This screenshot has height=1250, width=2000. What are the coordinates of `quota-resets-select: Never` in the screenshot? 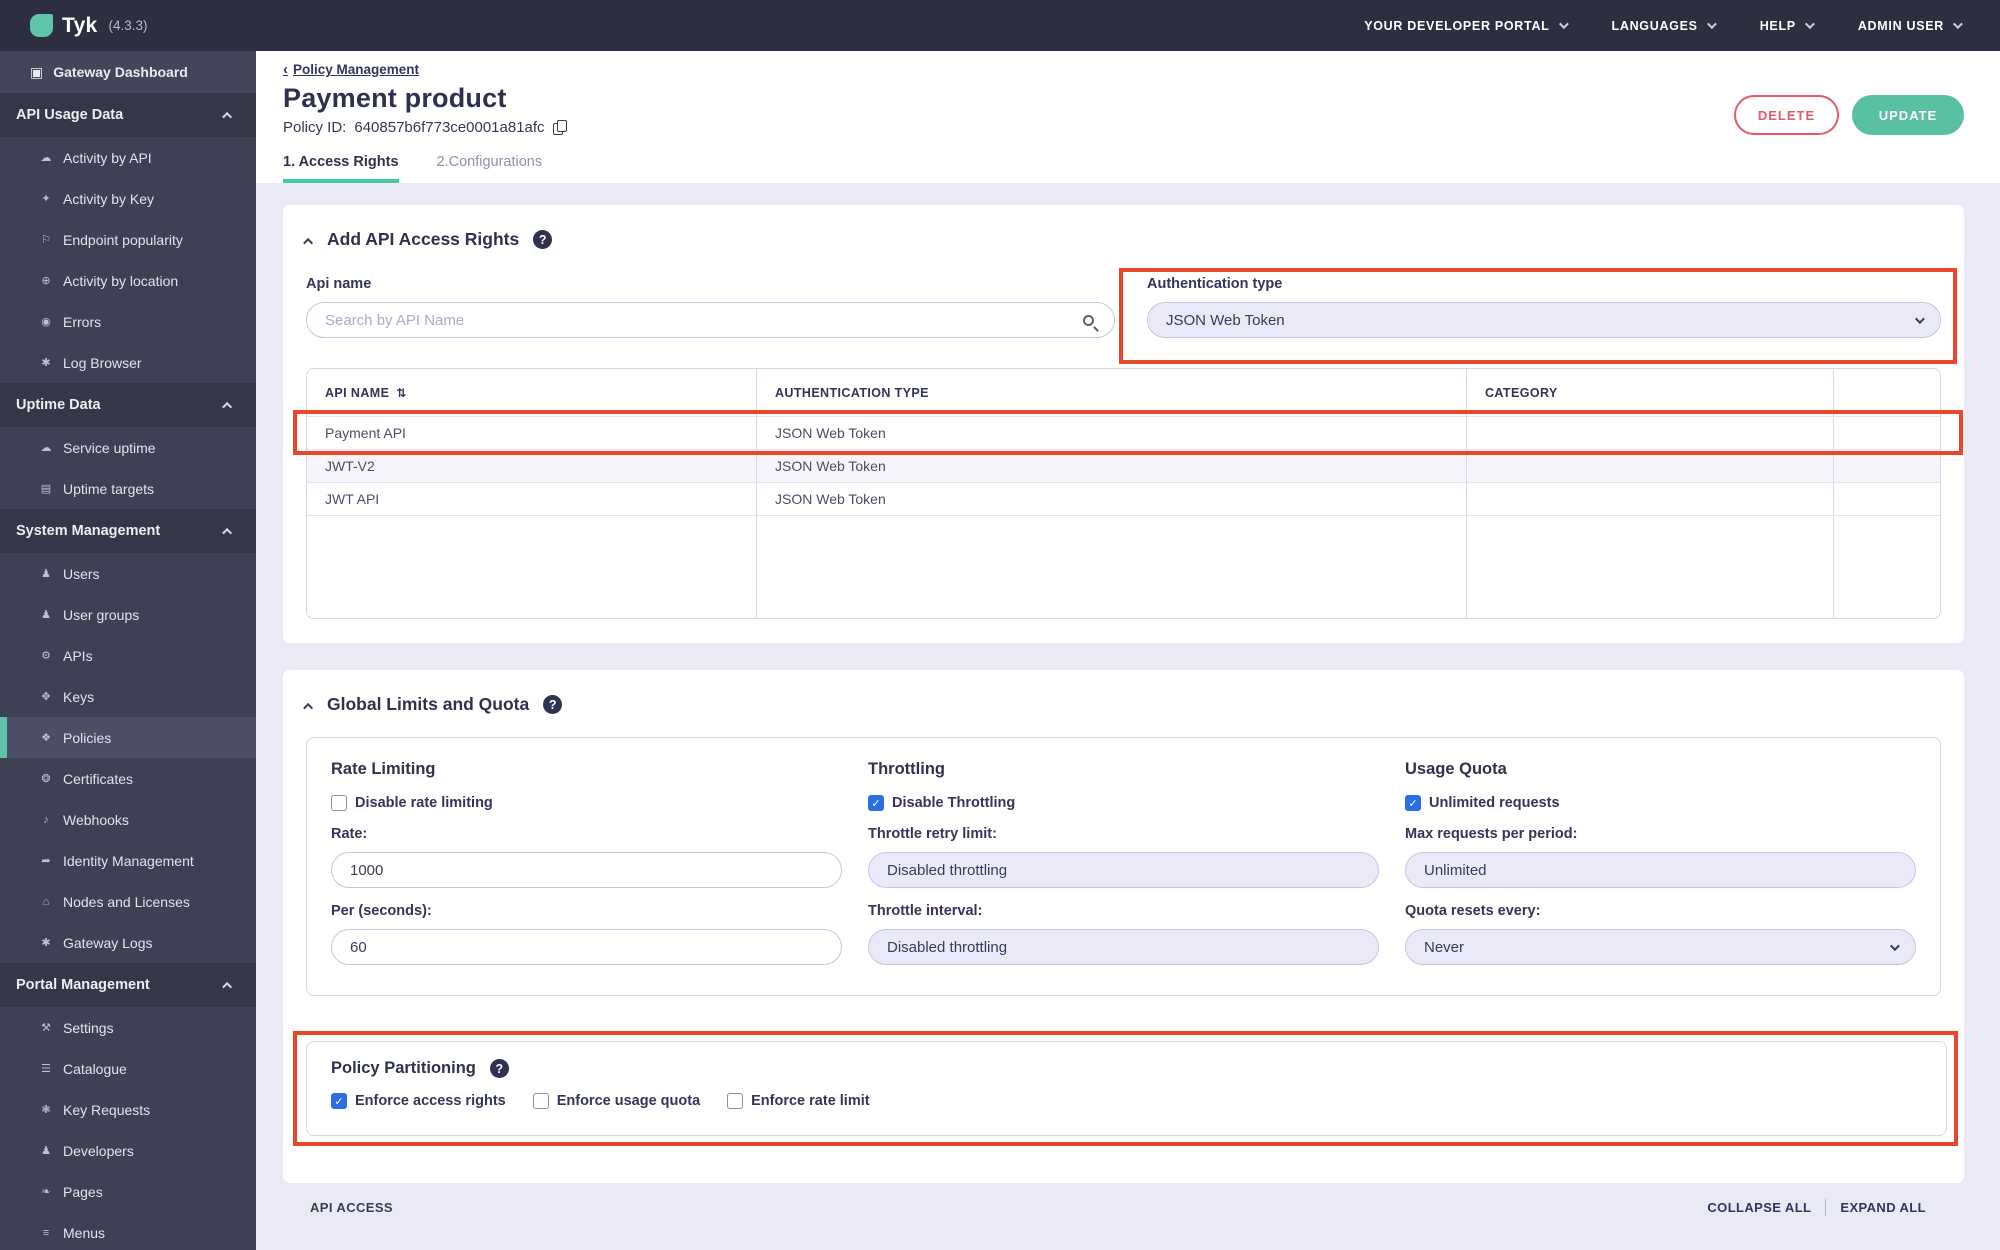 It's located at (1660, 947).